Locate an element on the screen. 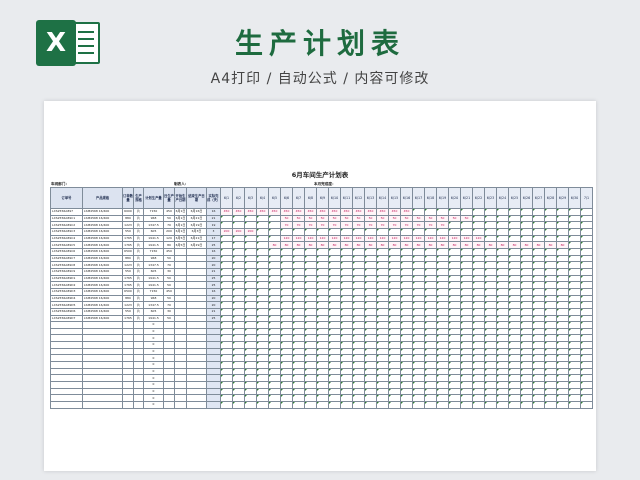 Image resolution: width=640 pixels, height=480 pixels. cell-day: 200 is located at coordinates (226, 231).